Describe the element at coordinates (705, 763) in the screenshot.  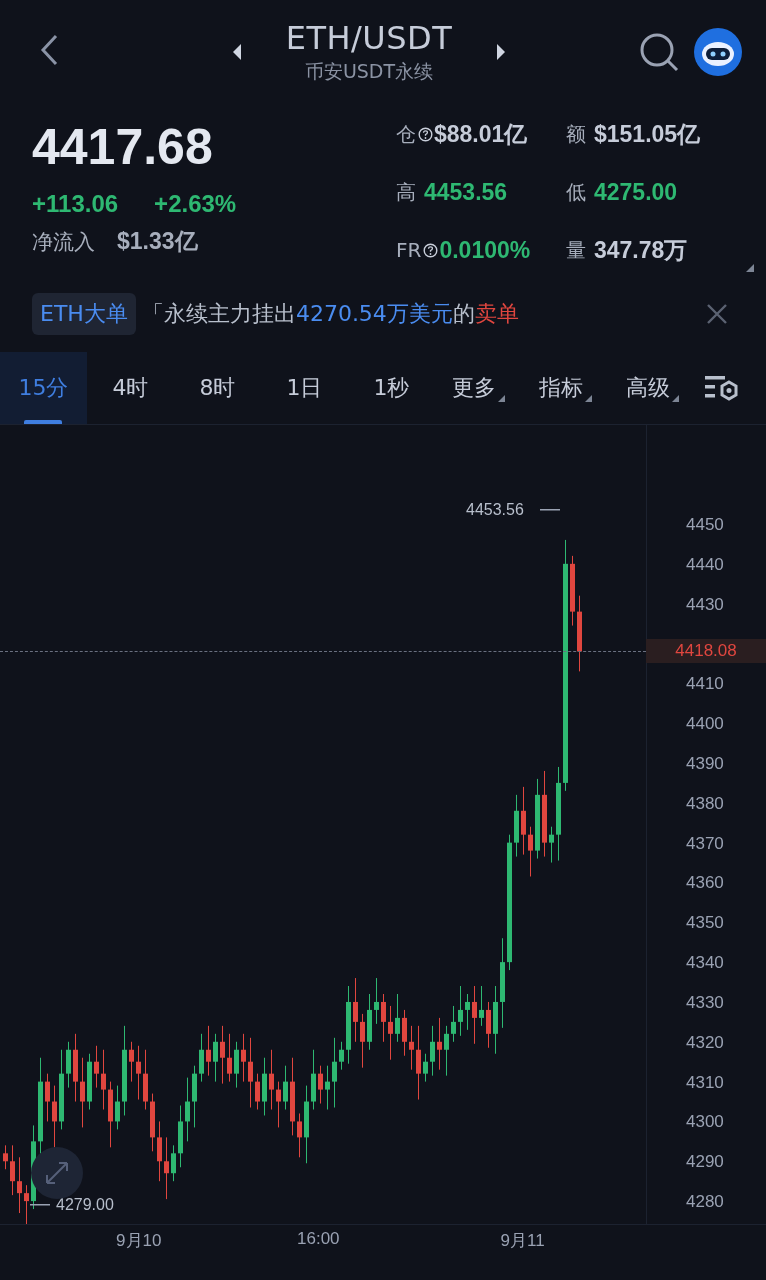
I see `y-axis-label: 4390` at that location.